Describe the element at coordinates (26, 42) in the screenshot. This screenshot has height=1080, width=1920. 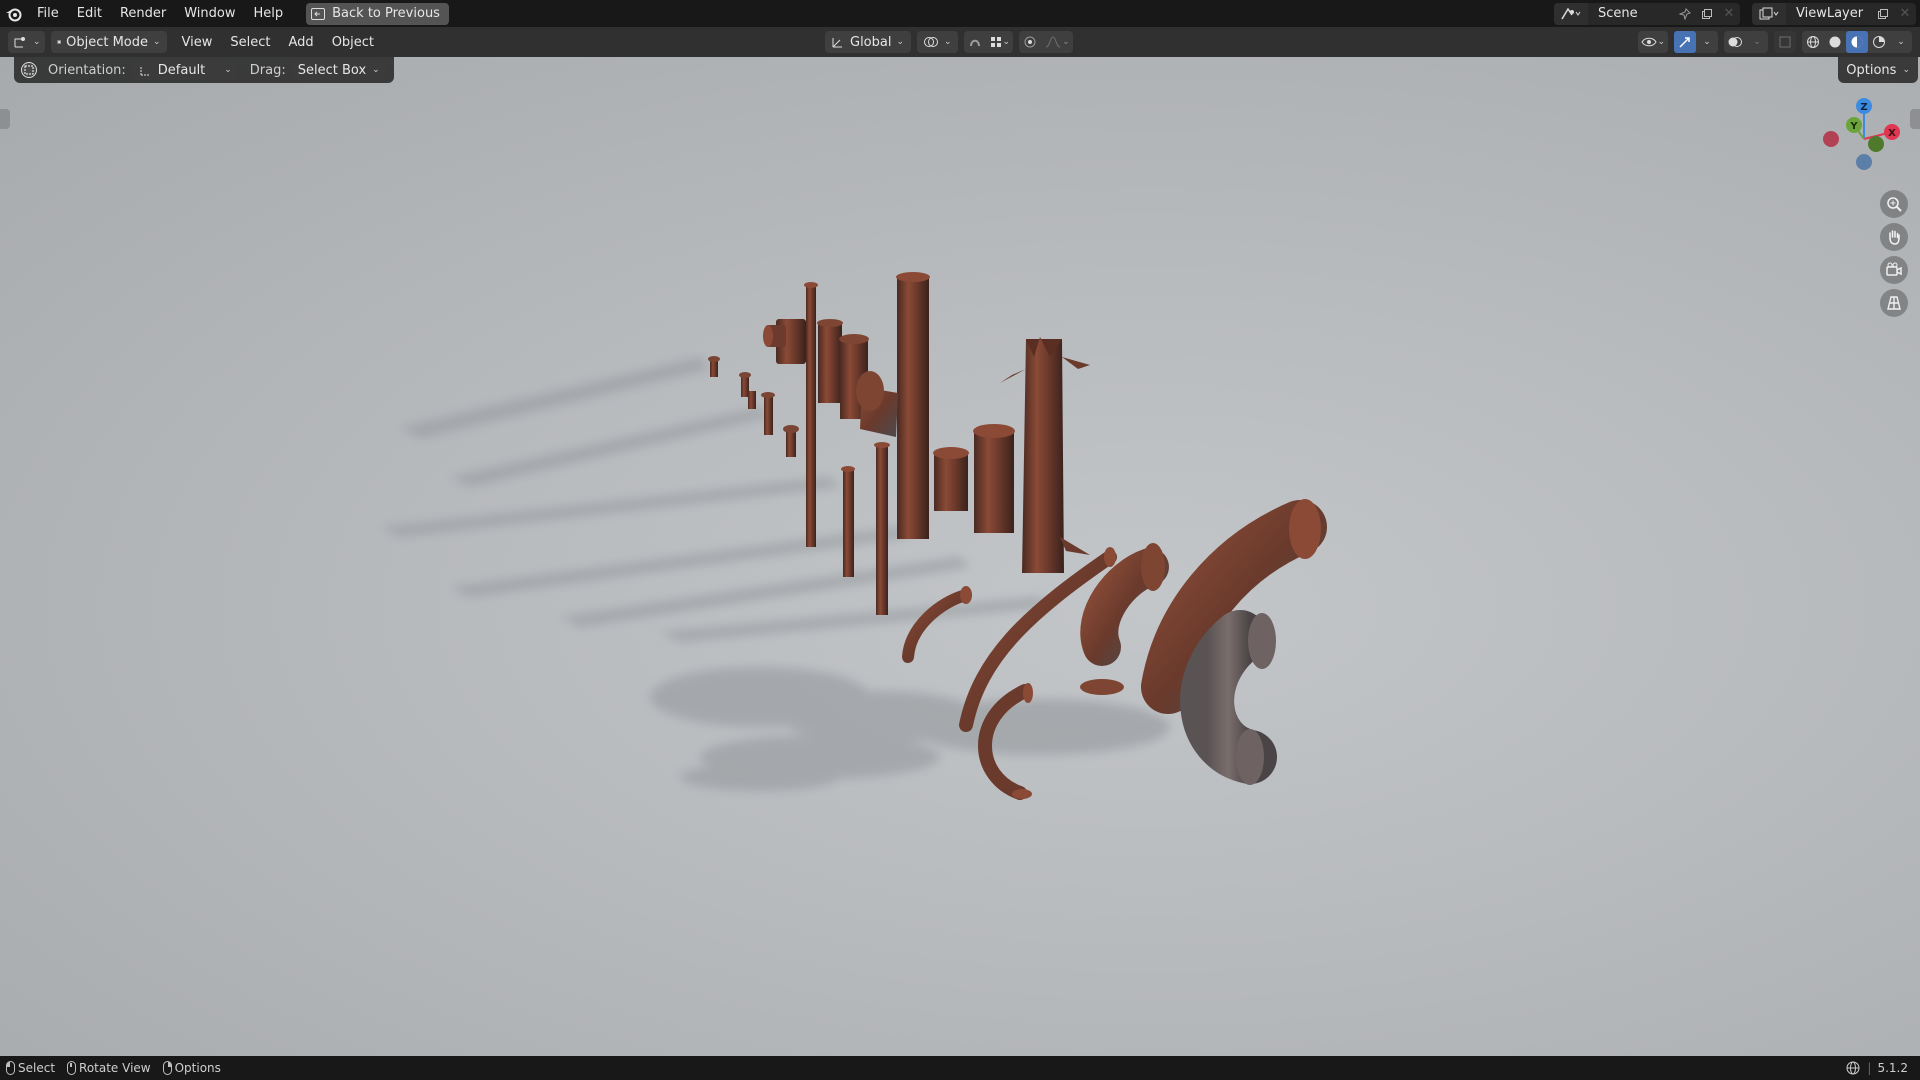
I see `editor-type-selector: ⌄` at that location.